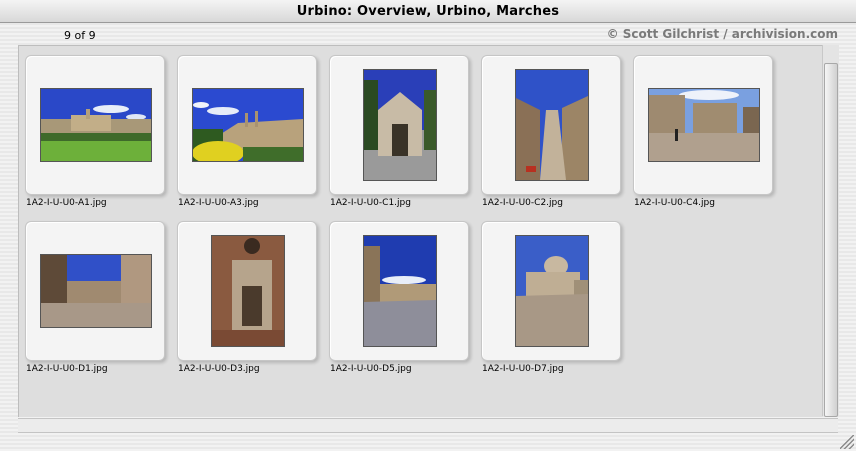  I want to click on thumbnail-tile: 1A2-I-U-U0-A3.jpg, so click(247, 131).